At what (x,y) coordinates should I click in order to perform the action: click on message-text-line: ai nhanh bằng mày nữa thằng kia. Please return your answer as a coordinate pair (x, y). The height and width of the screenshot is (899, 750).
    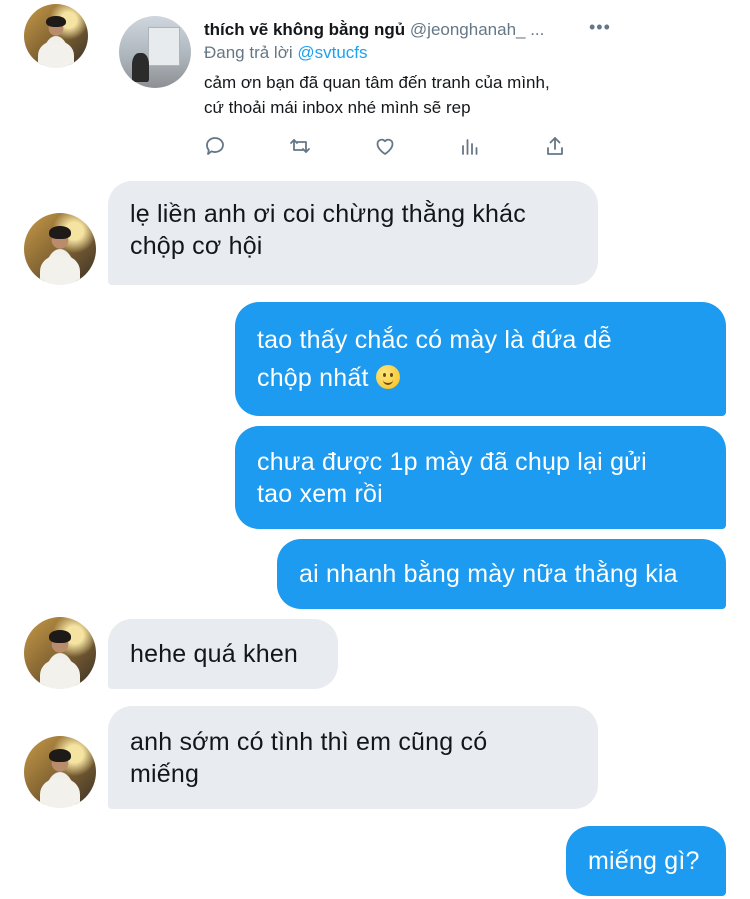
    Looking at the image, I should click on (488, 574).